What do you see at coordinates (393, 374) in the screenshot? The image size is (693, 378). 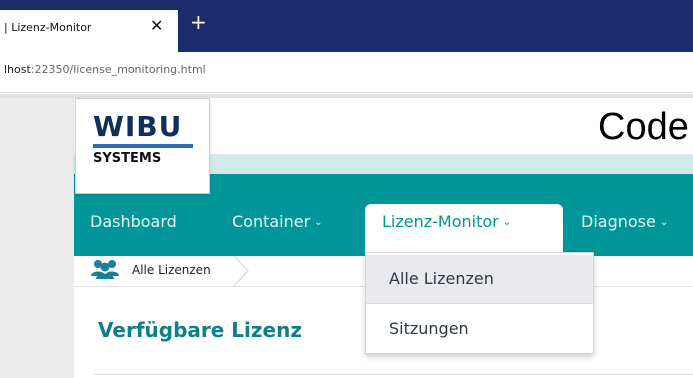 I see `content-divider` at bounding box center [393, 374].